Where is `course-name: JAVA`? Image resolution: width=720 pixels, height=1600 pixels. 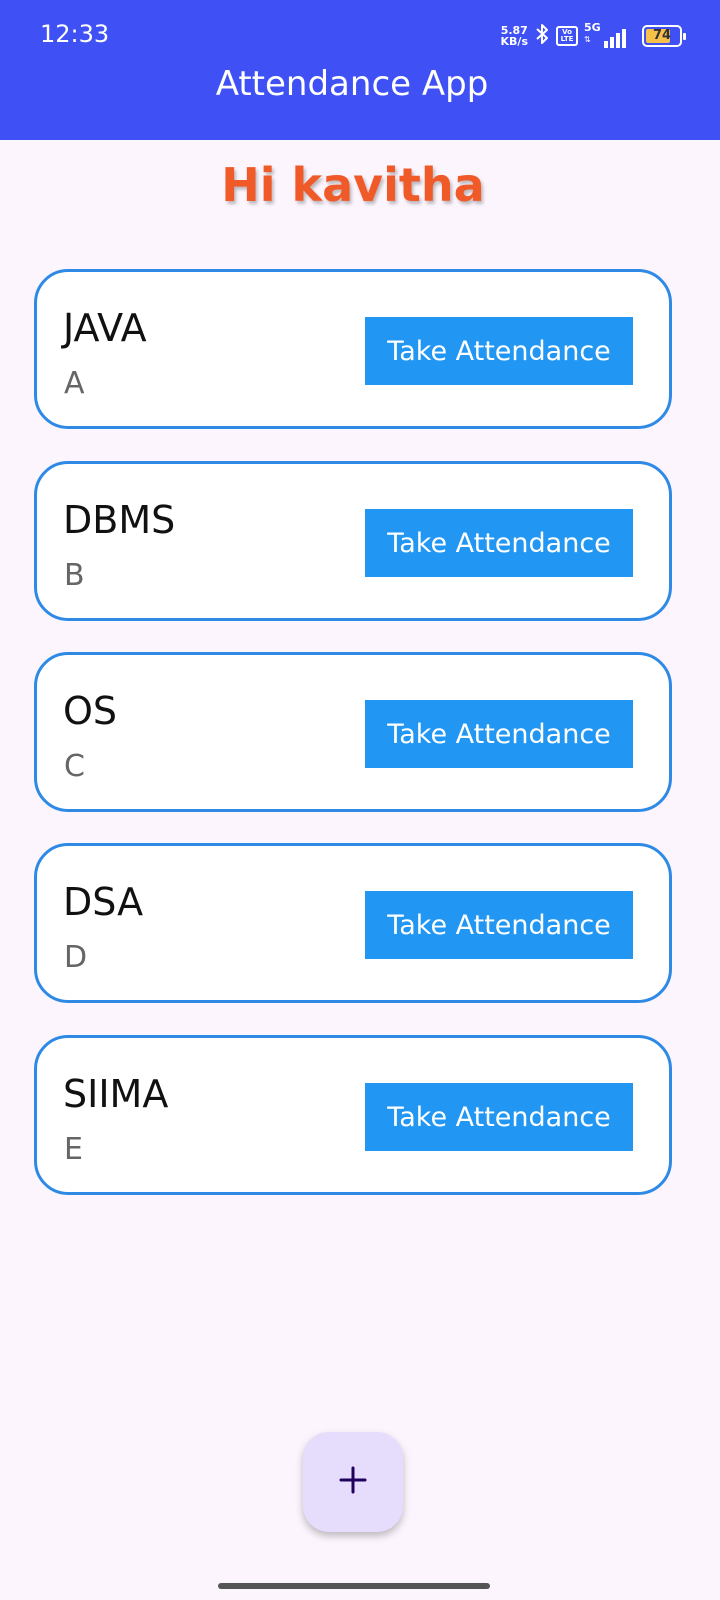
course-name: JAVA is located at coordinates (105, 328).